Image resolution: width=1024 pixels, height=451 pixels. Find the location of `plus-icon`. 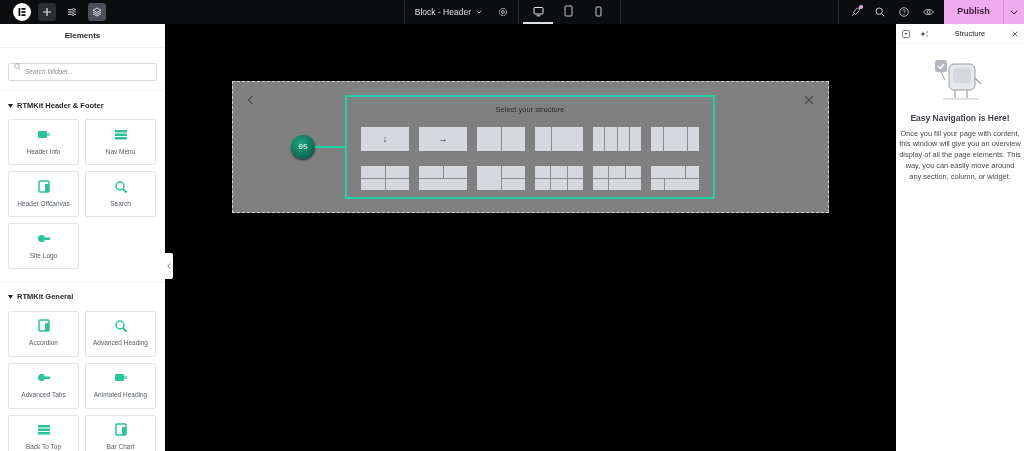

plus-icon is located at coordinates (47, 12).